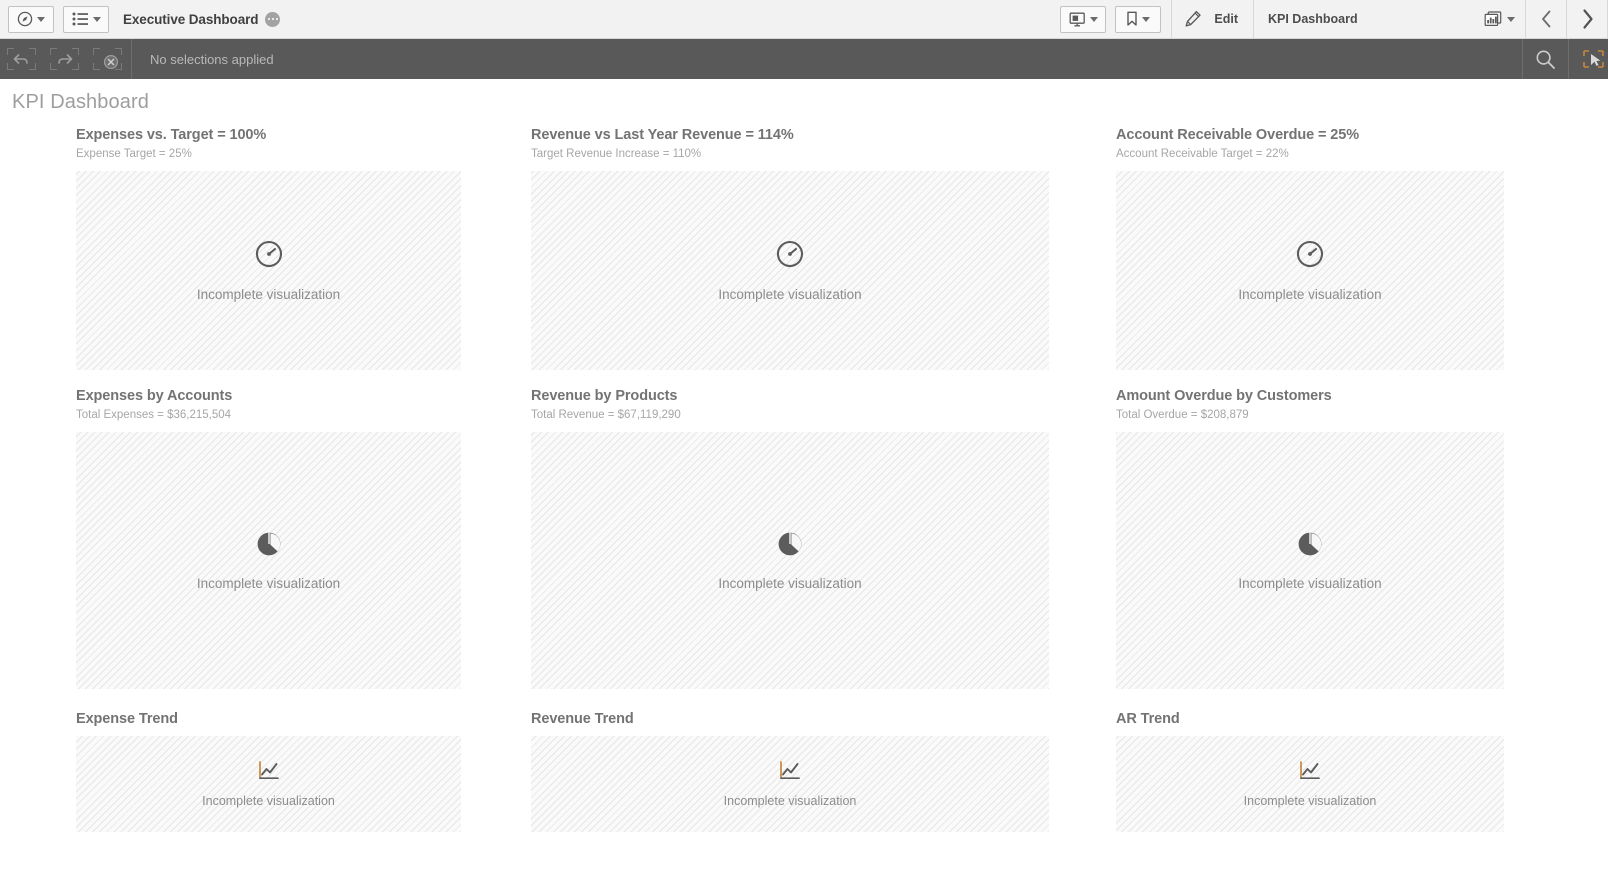 This screenshot has width=1608, height=885. I want to click on page-title: KPI Dashboard, so click(80, 102).